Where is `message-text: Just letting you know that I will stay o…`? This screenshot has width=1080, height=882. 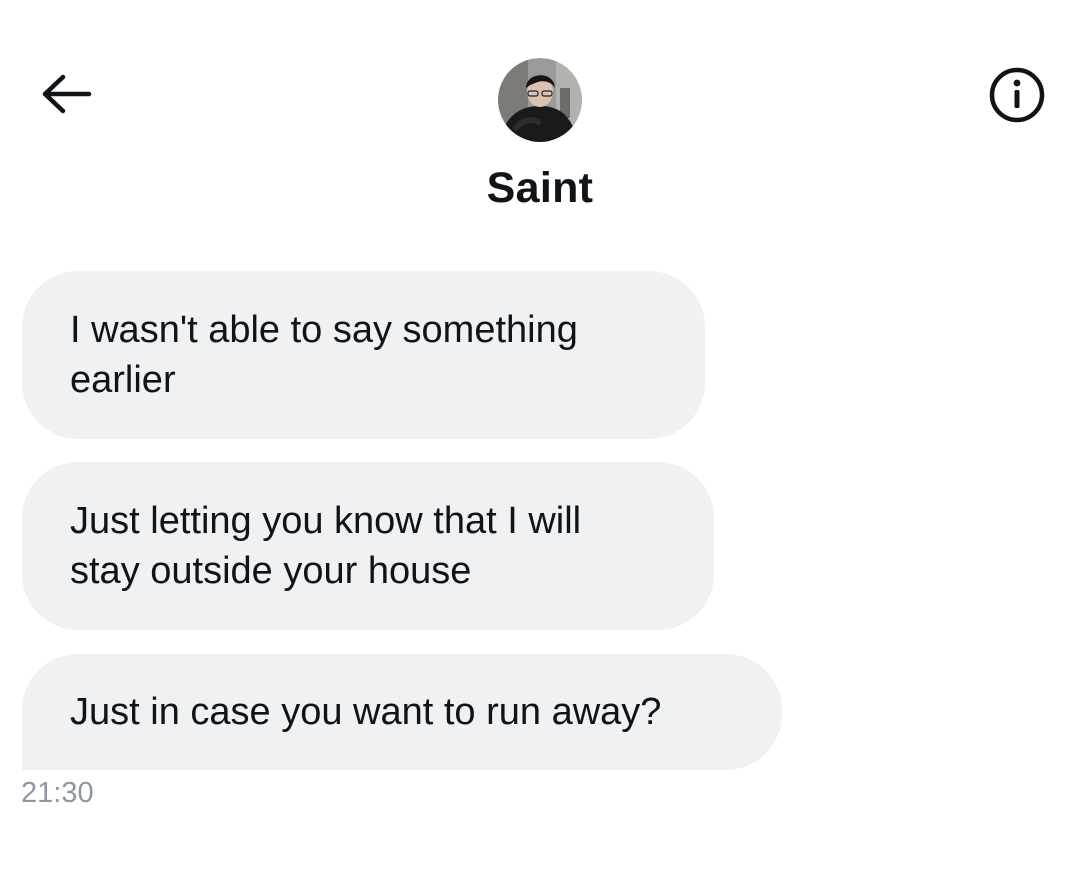 message-text: Just letting you know that I will stay o… is located at coordinates (326, 546).